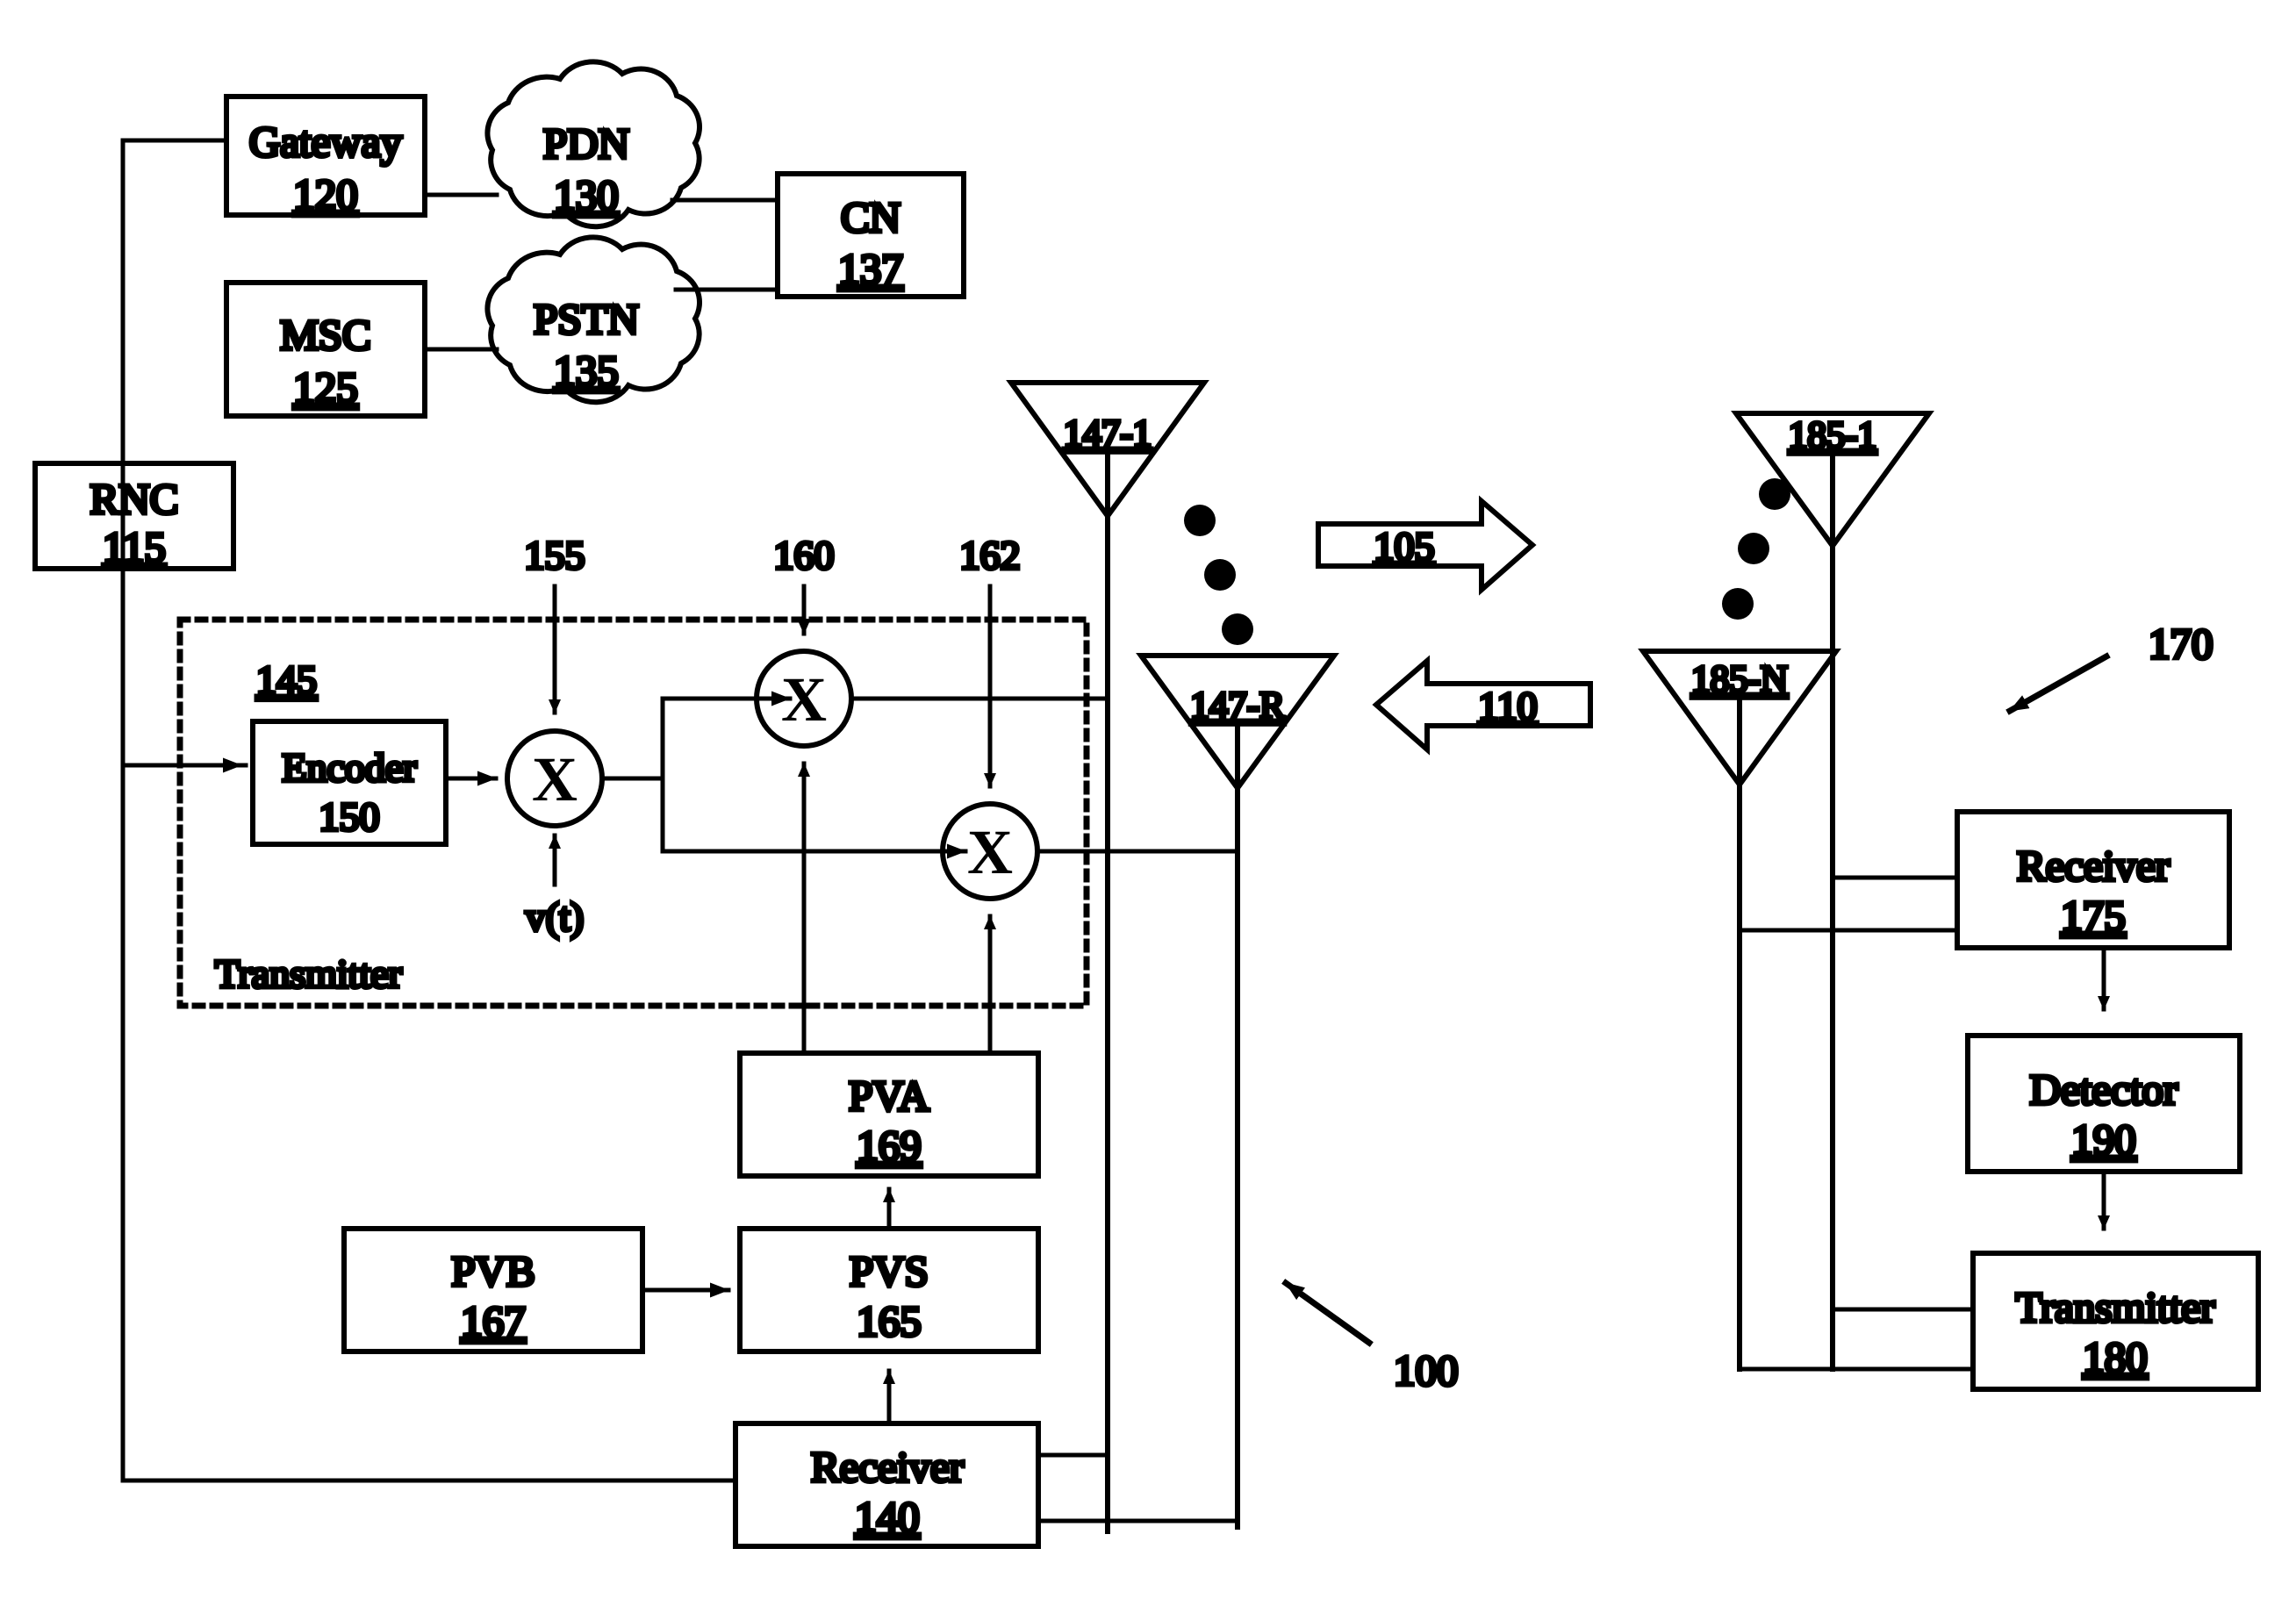  I want to click on pva-to-mixer-lines, so click(897, 908).